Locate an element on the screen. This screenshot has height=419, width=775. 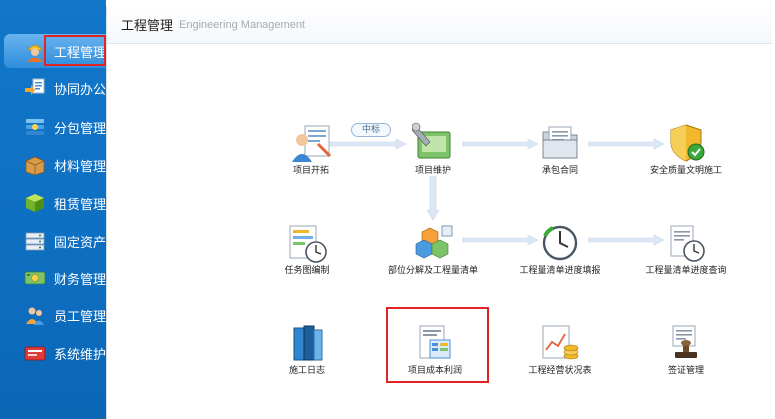
sidebar-item-label: 分包管理 is located at coordinates (79, 129).